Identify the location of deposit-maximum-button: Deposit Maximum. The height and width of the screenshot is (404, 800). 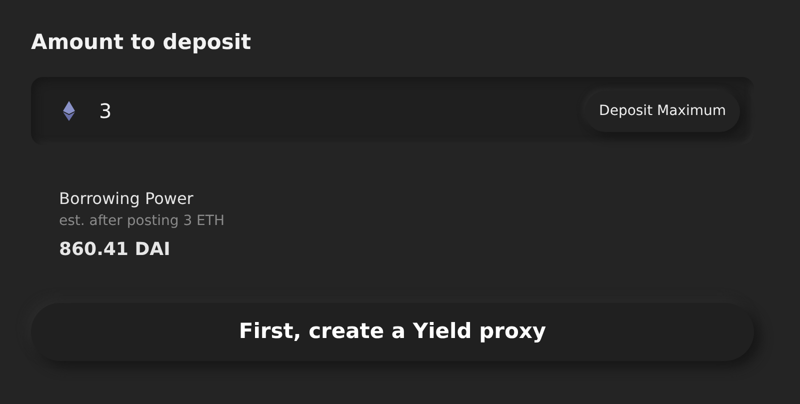
(662, 111).